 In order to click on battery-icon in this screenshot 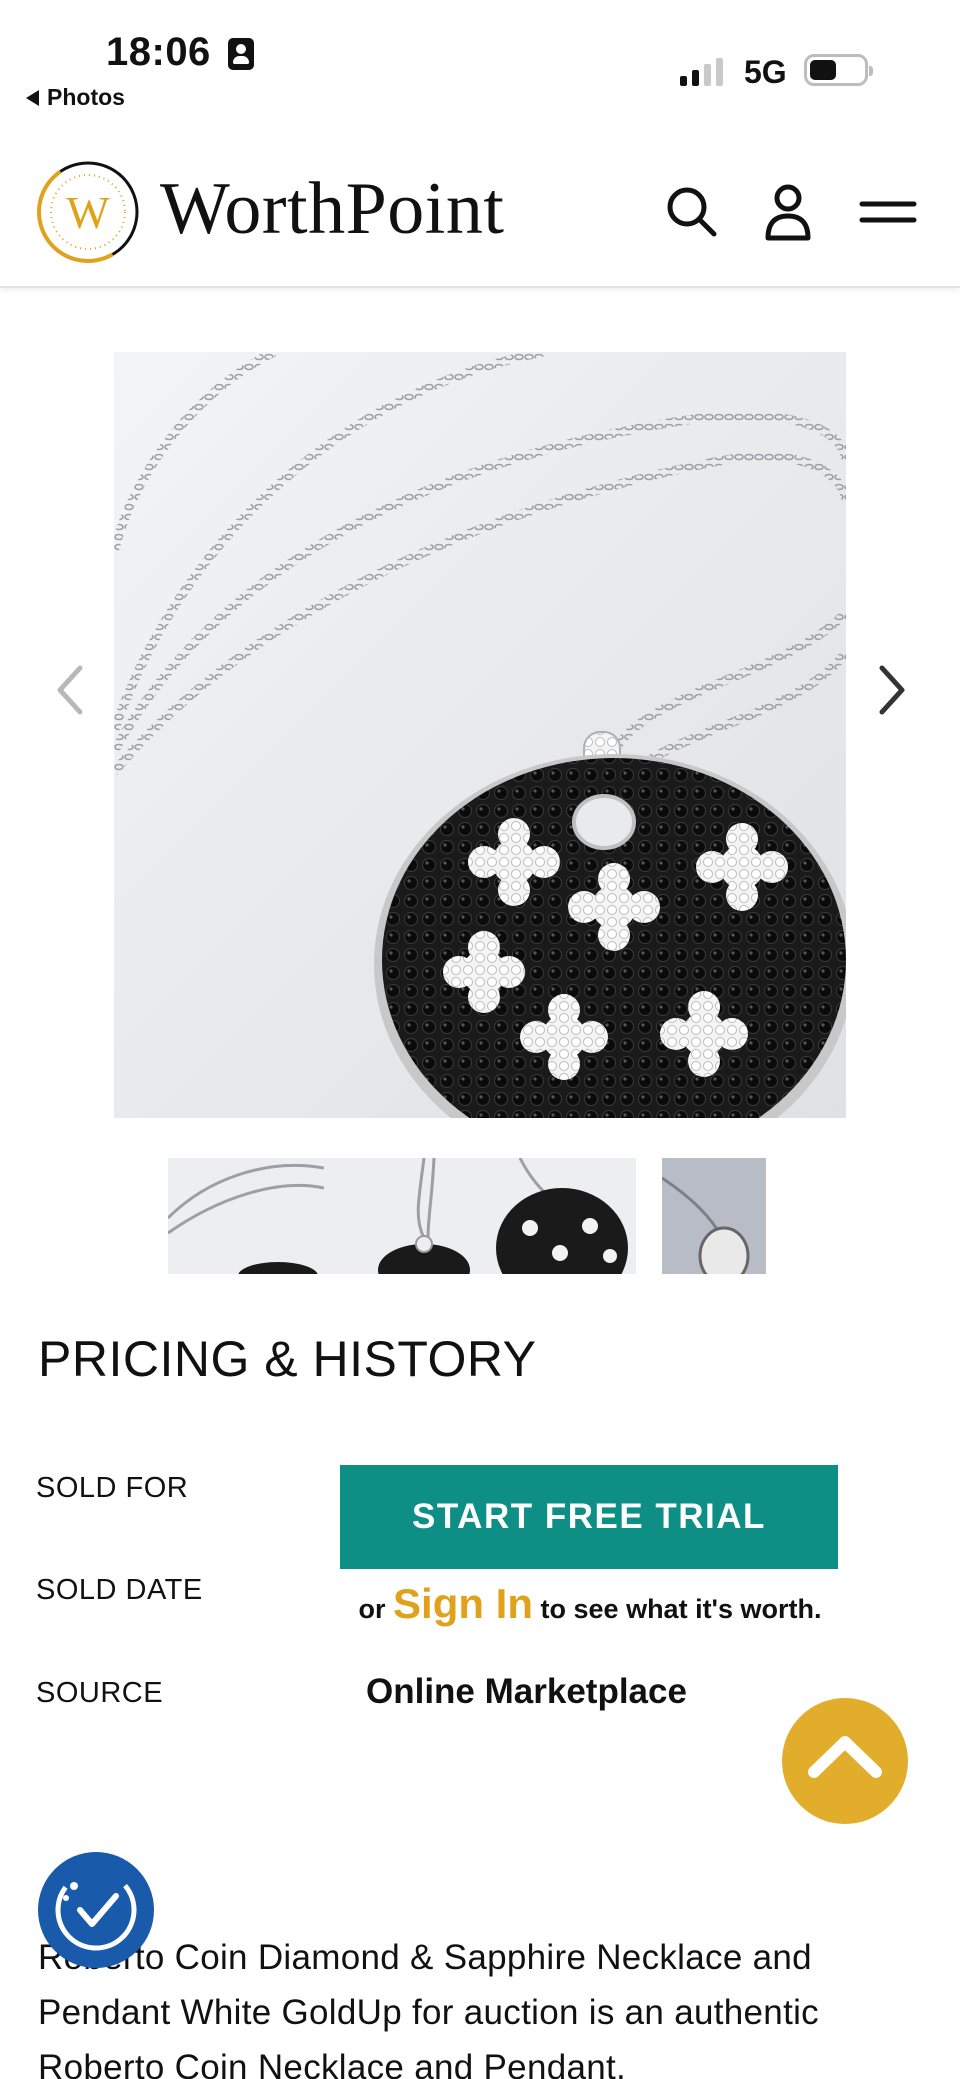, I will do `click(838, 70)`.